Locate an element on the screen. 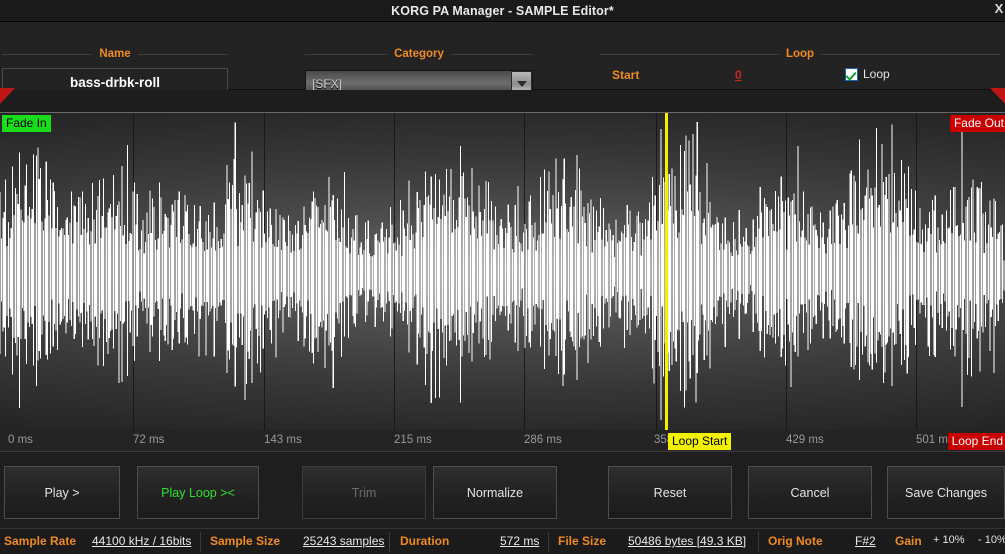 The width and height of the screenshot is (1005, 554). name-group-legend: Name is located at coordinates (115, 54).